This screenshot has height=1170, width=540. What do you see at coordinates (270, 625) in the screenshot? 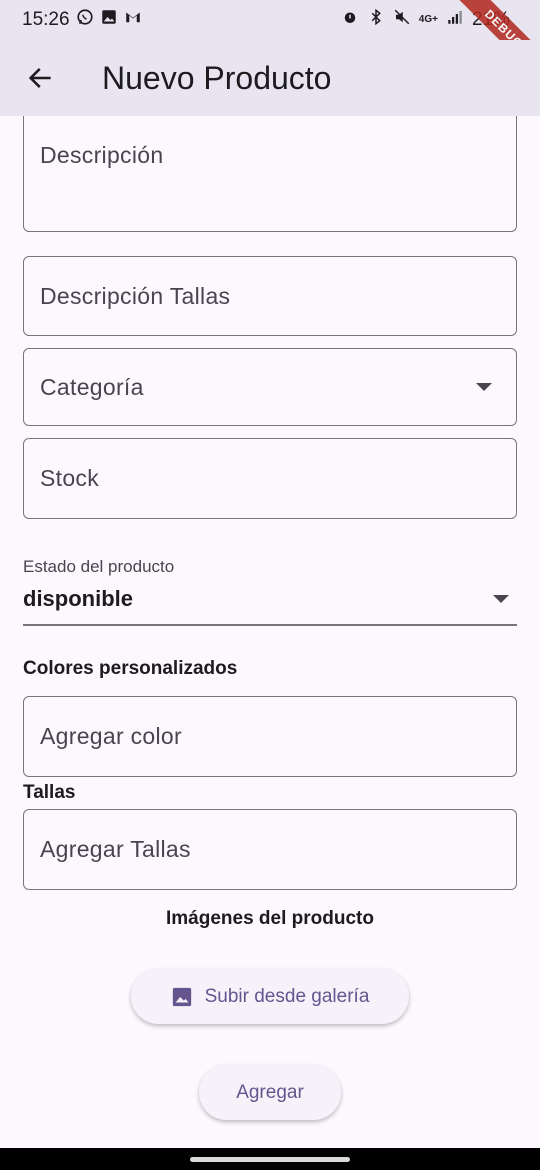
I see `estado-underline` at bounding box center [270, 625].